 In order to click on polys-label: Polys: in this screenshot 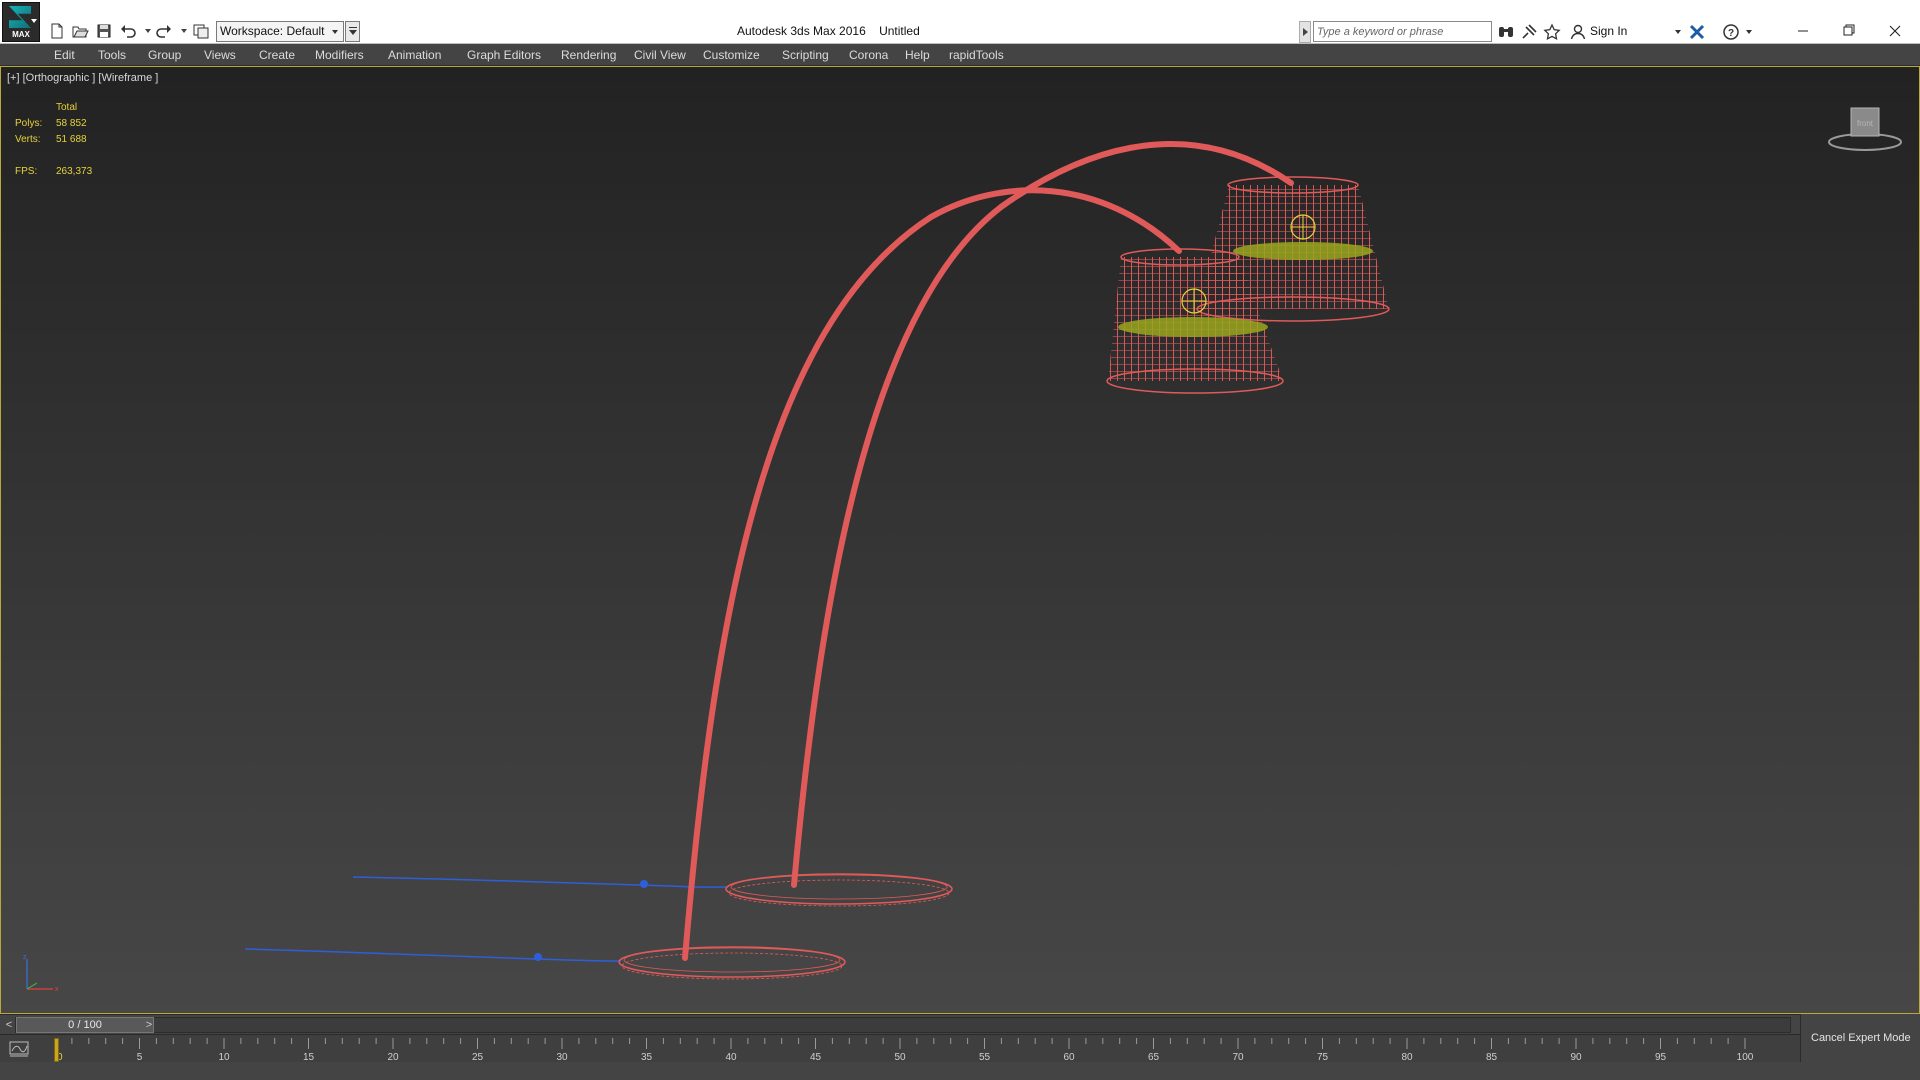, I will do `click(29, 123)`.